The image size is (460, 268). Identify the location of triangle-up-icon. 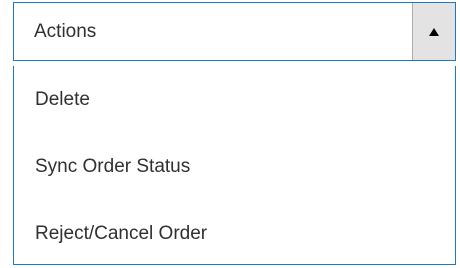
(434, 31).